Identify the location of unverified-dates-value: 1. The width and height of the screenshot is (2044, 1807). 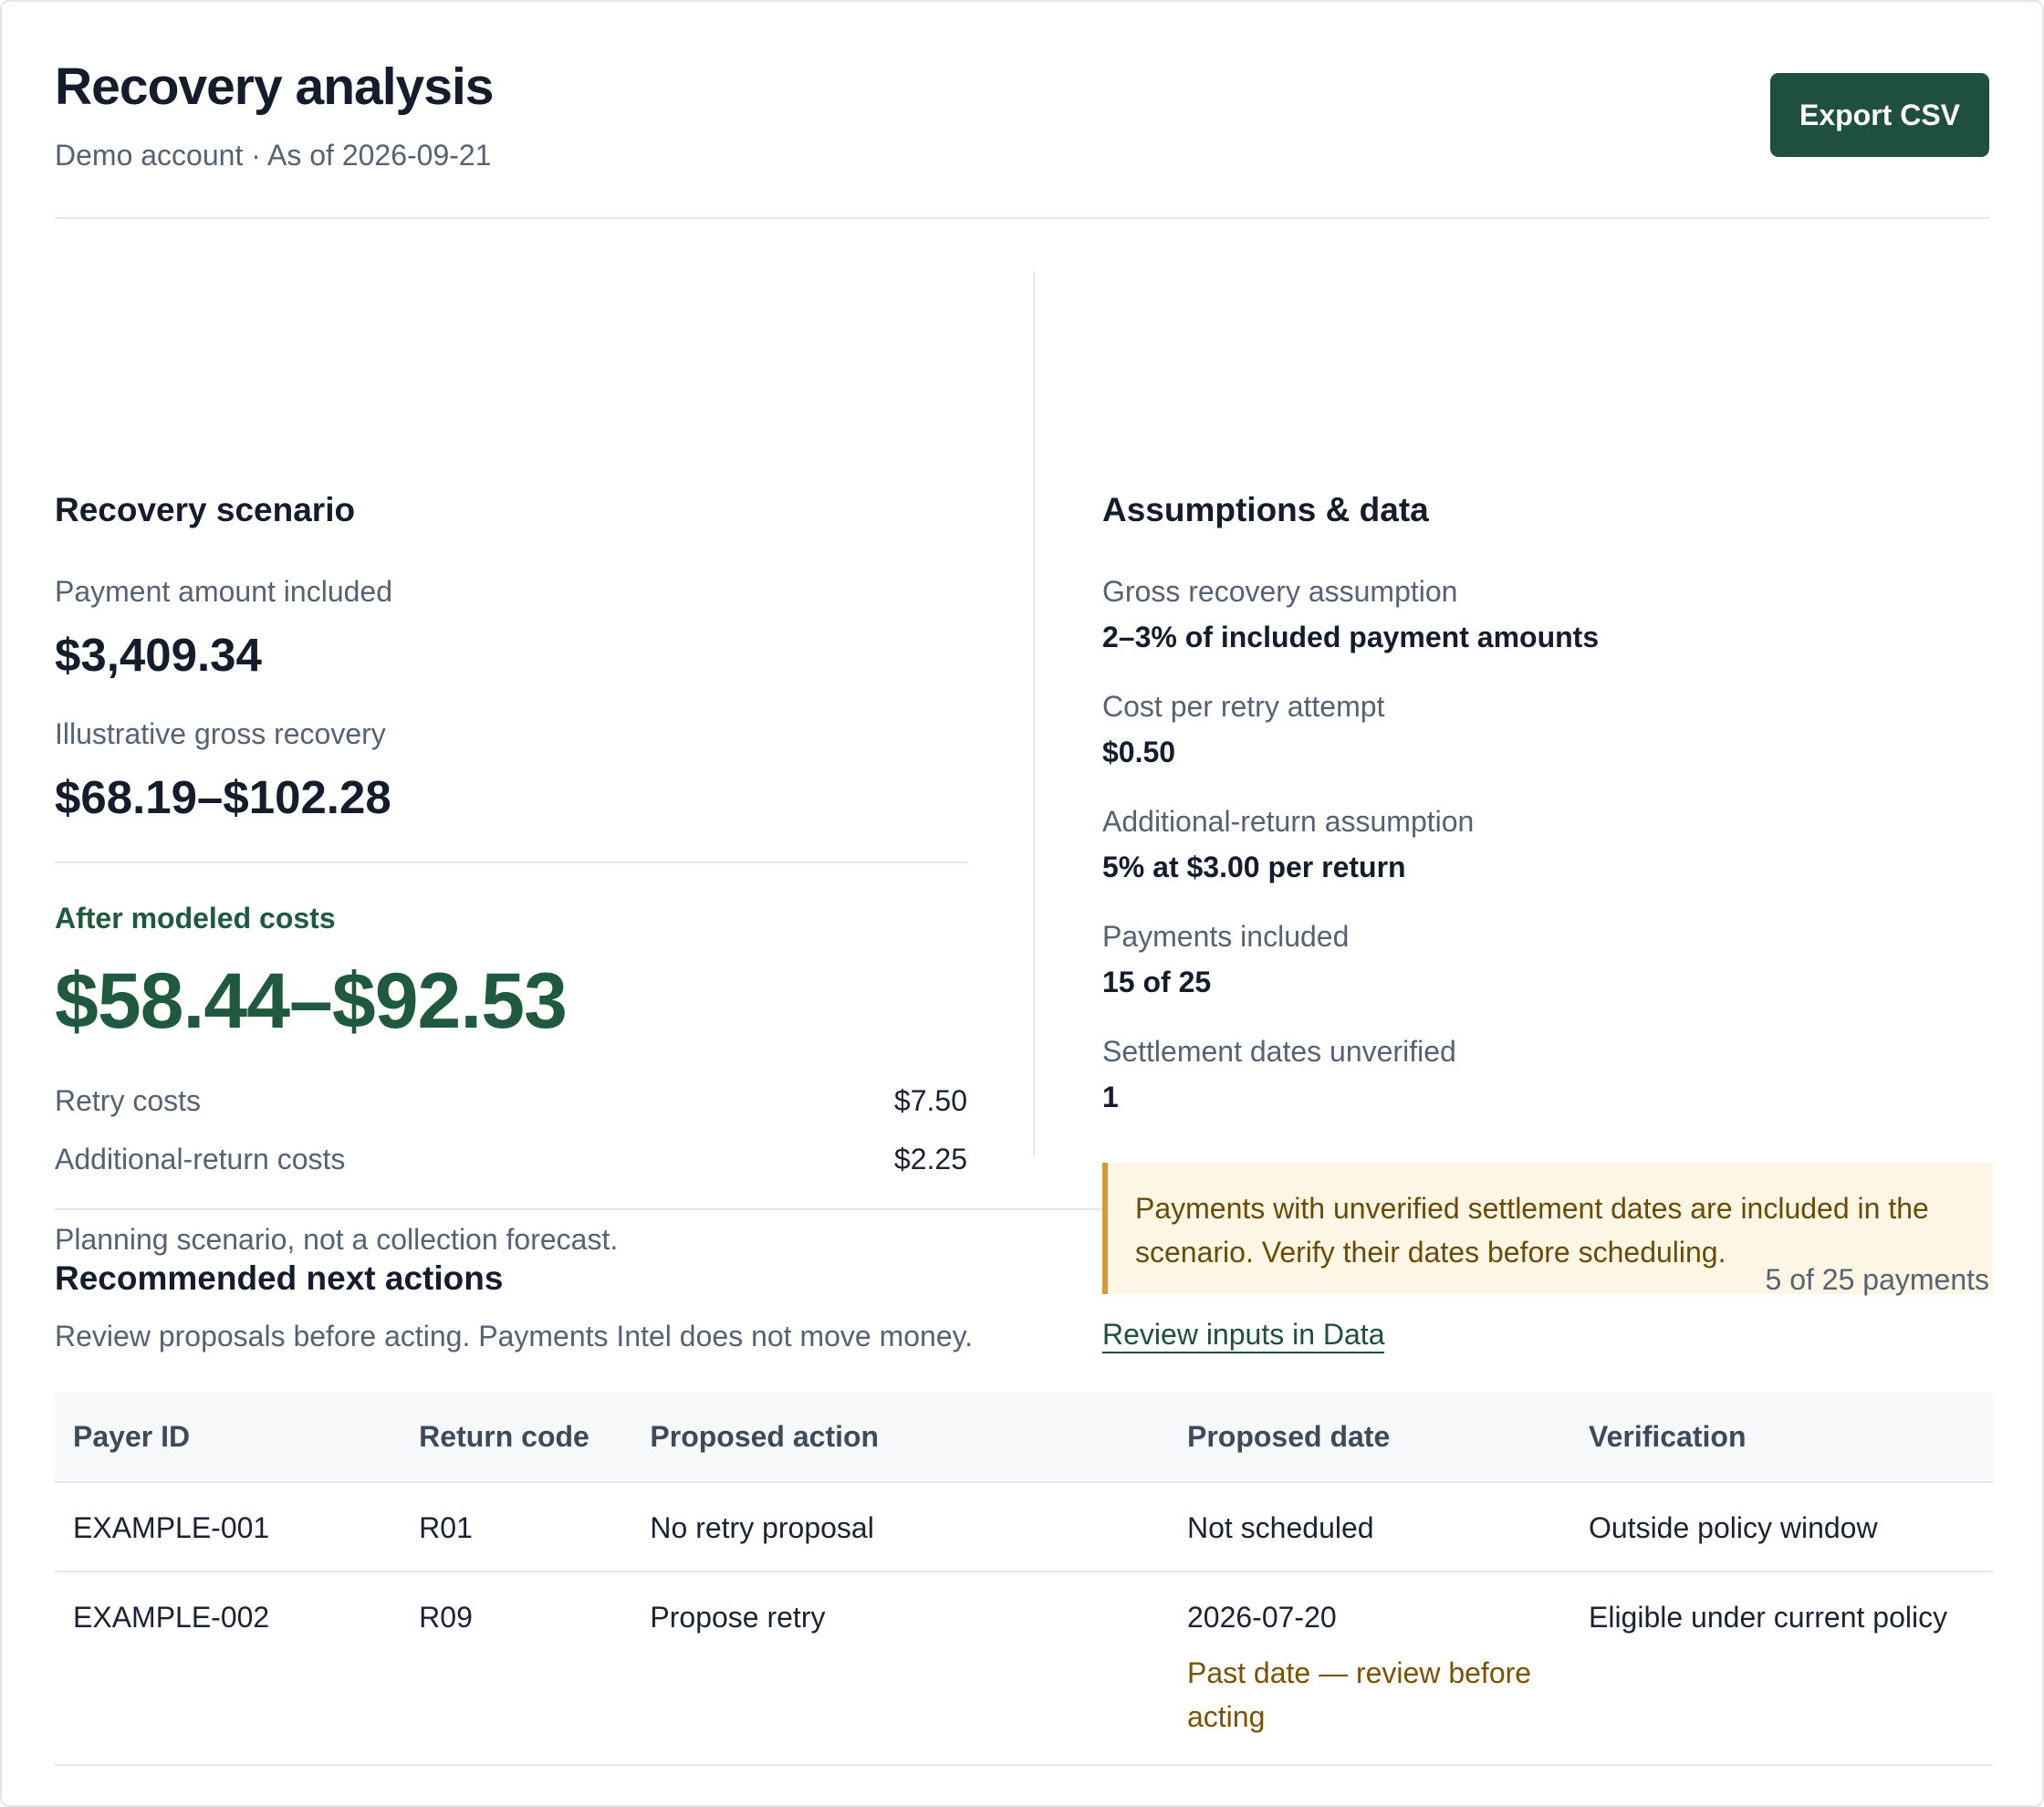
(1110, 1097).